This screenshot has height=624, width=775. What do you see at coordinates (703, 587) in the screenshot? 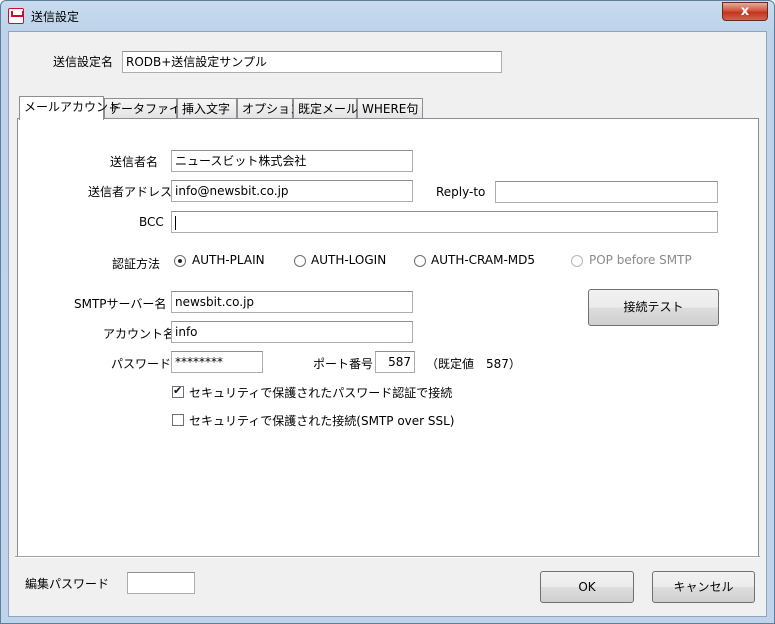
I see `cancel-button: キャンセル` at bounding box center [703, 587].